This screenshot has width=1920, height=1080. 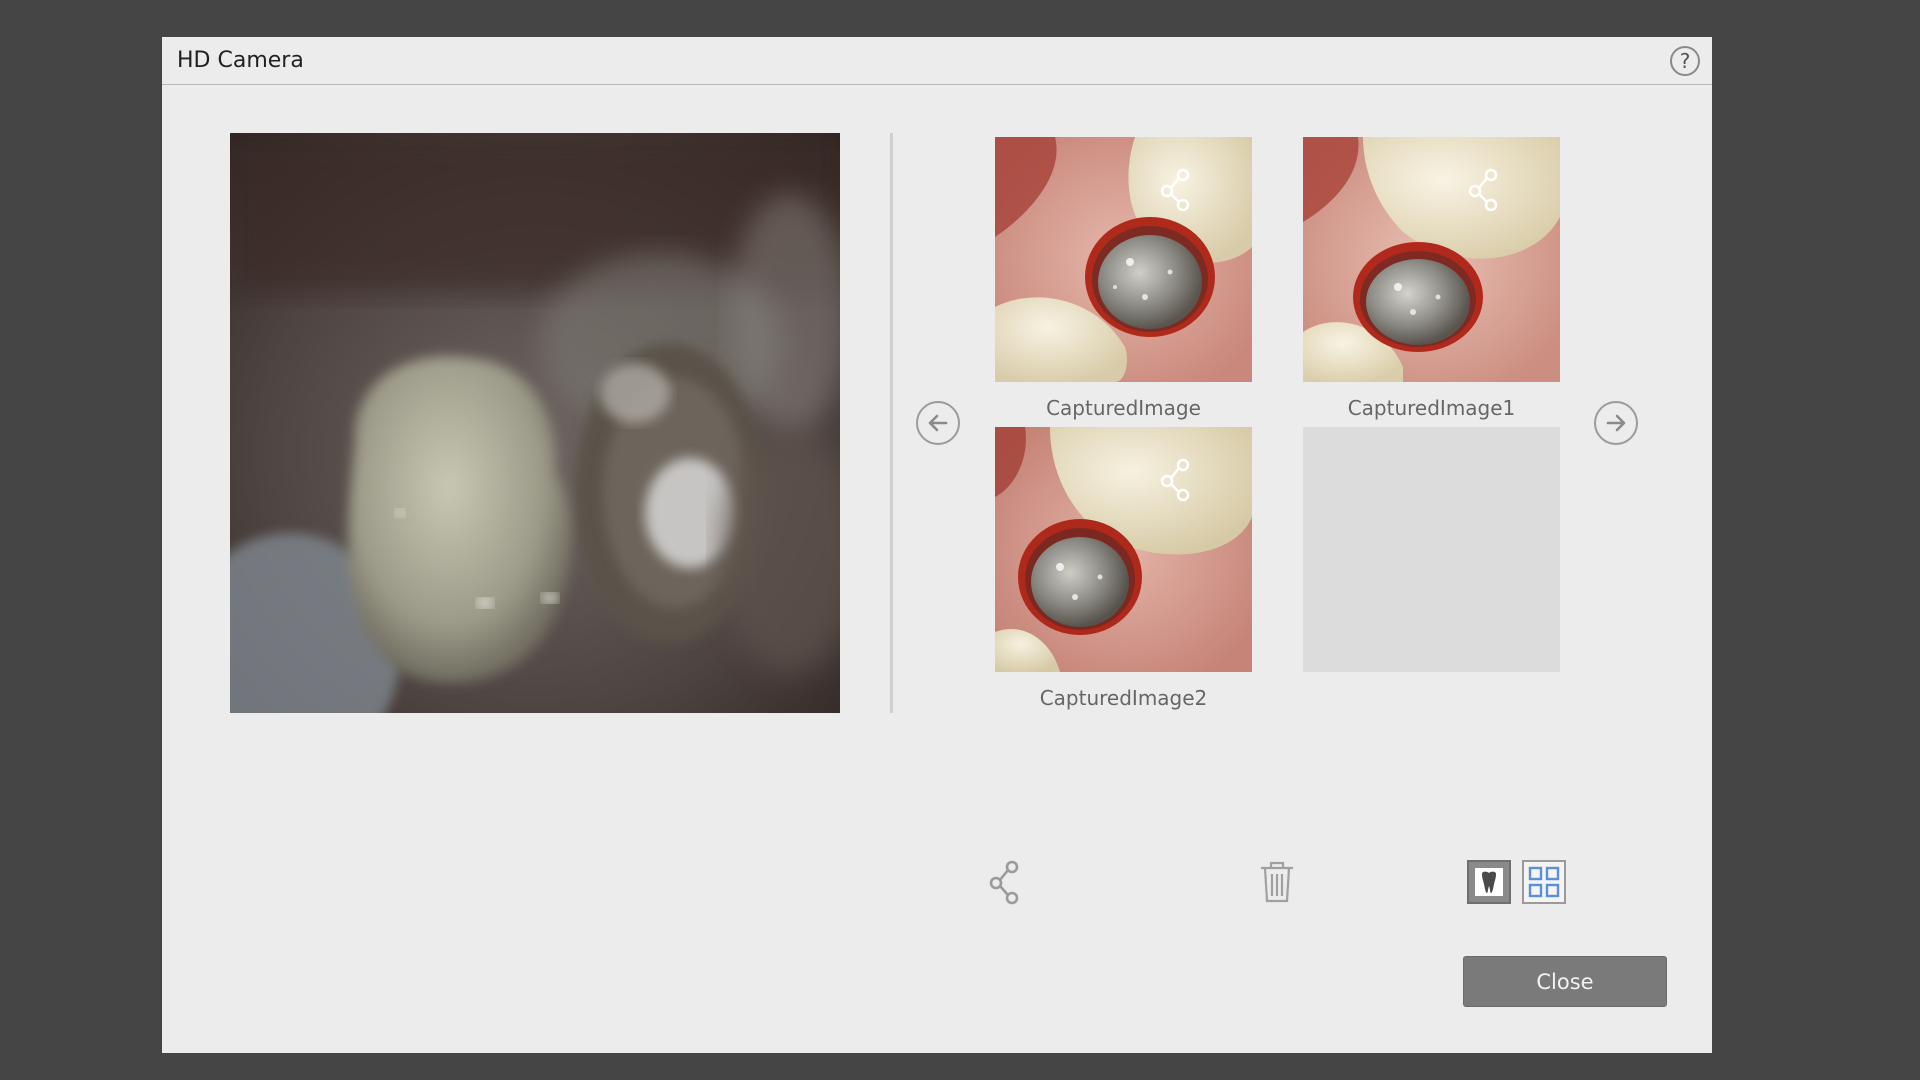 I want to click on grid-view-toggle, so click(x=1544, y=882).